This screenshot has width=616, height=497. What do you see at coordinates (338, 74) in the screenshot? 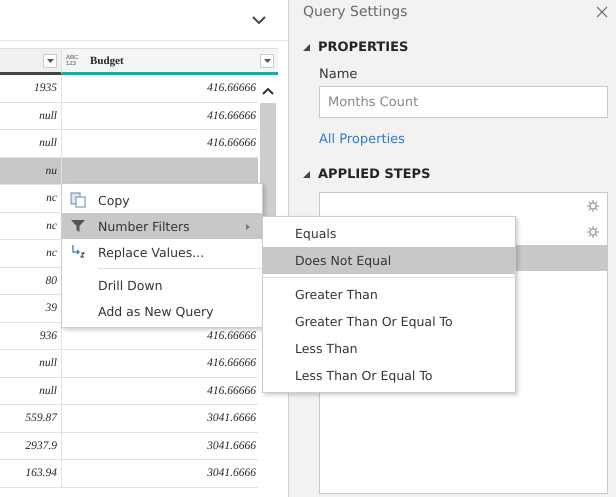
I see `field-label: Name` at bounding box center [338, 74].